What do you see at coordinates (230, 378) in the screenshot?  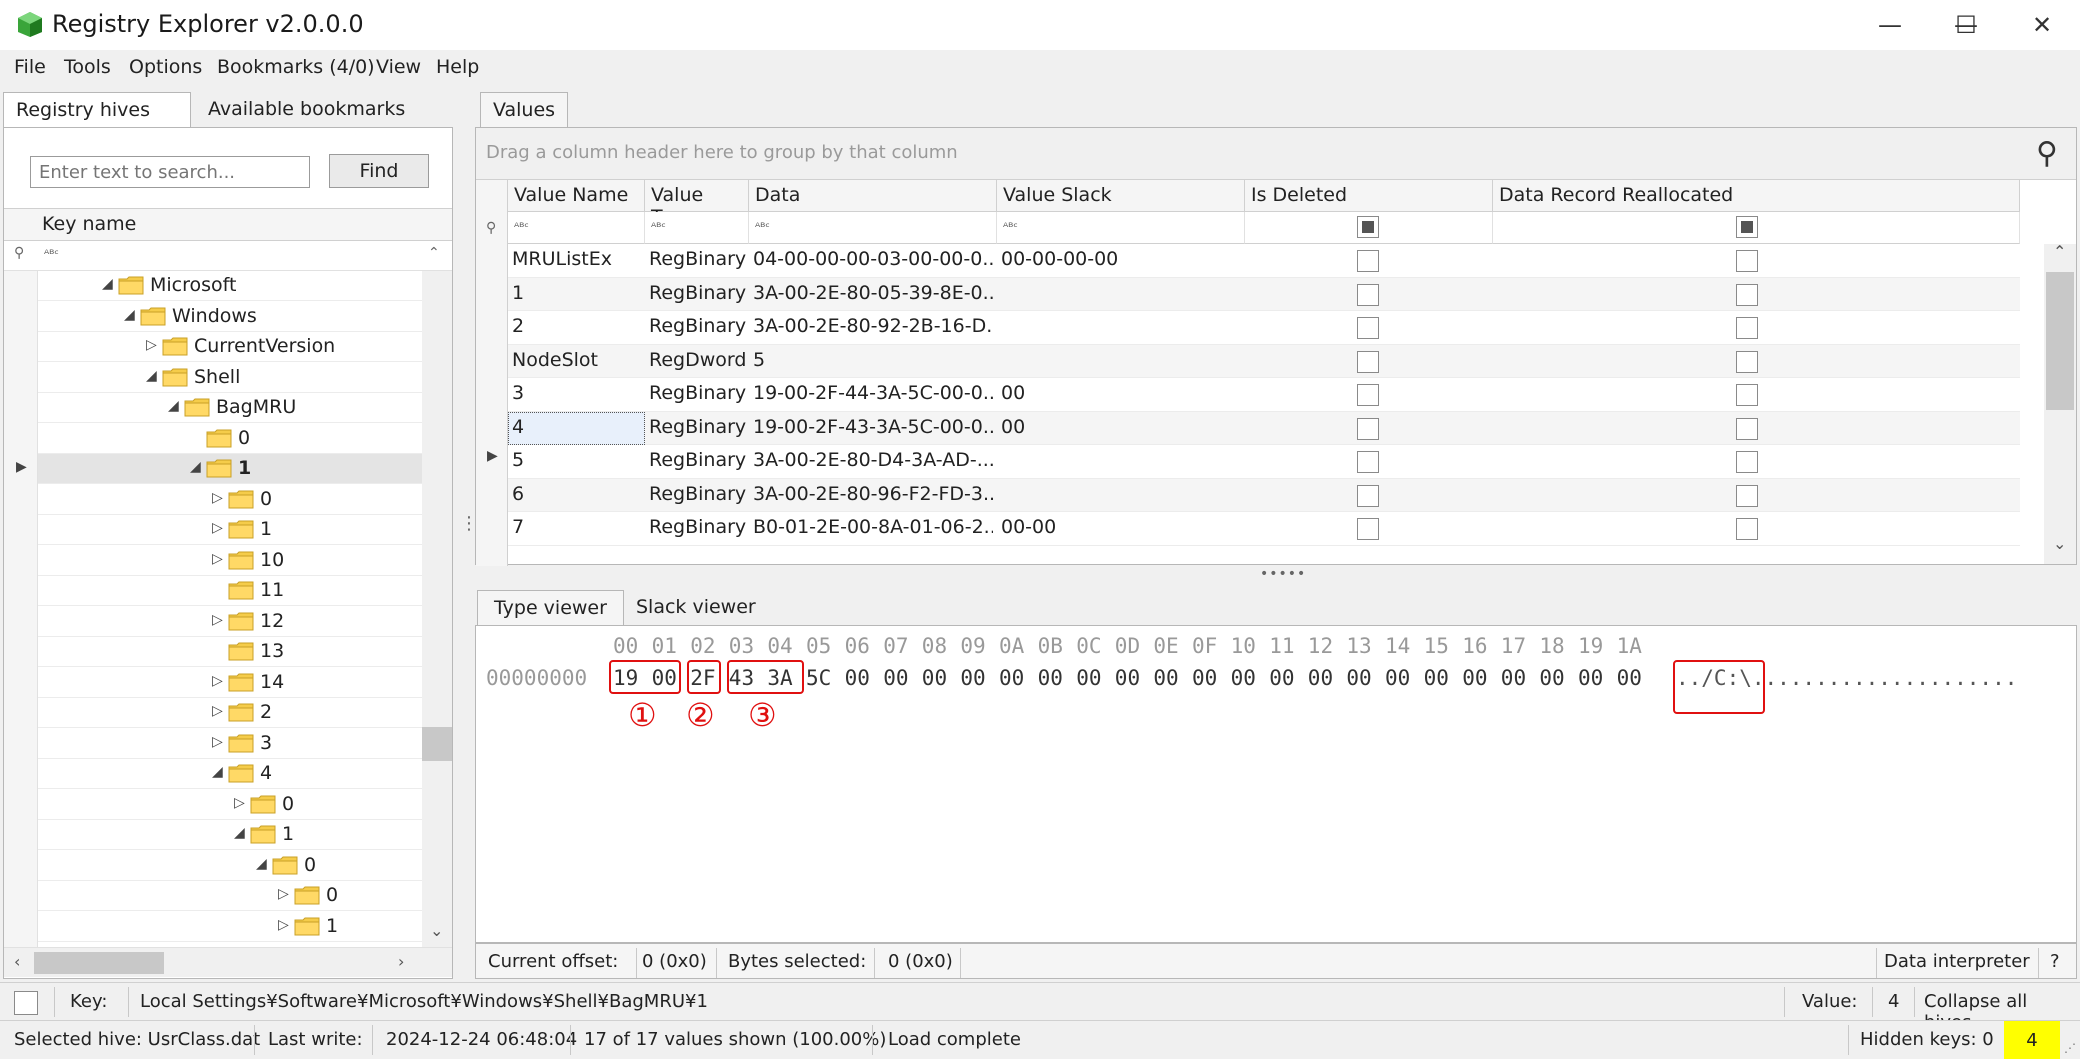 I see `tree-node: ◢ Shell` at bounding box center [230, 378].